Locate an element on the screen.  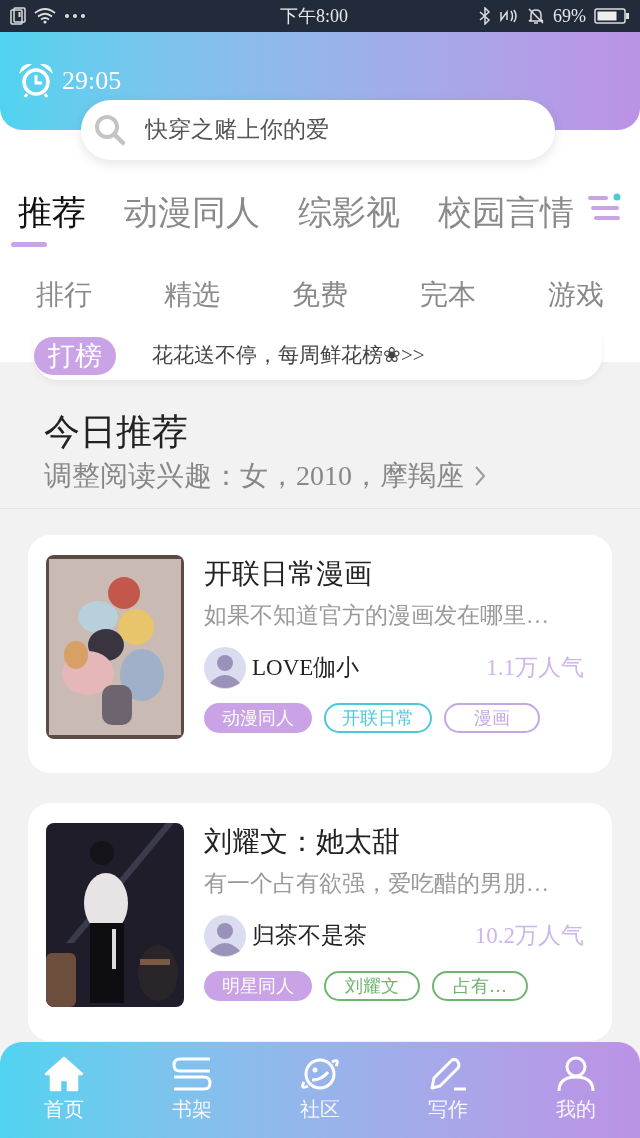
tag: 动漫同人 is located at coordinates (258, 718).